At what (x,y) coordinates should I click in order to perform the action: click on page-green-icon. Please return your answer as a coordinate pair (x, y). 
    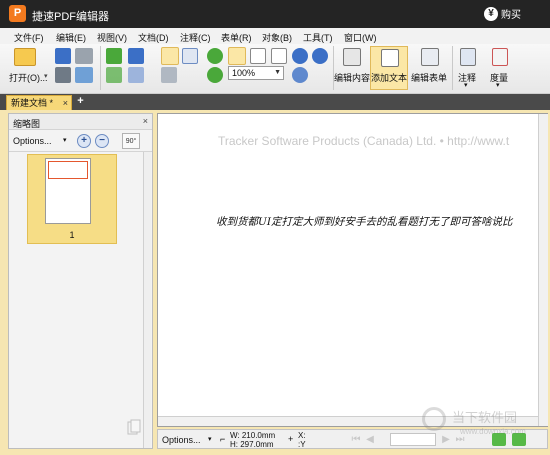
    Looking at the image, I should click on (114, 56).